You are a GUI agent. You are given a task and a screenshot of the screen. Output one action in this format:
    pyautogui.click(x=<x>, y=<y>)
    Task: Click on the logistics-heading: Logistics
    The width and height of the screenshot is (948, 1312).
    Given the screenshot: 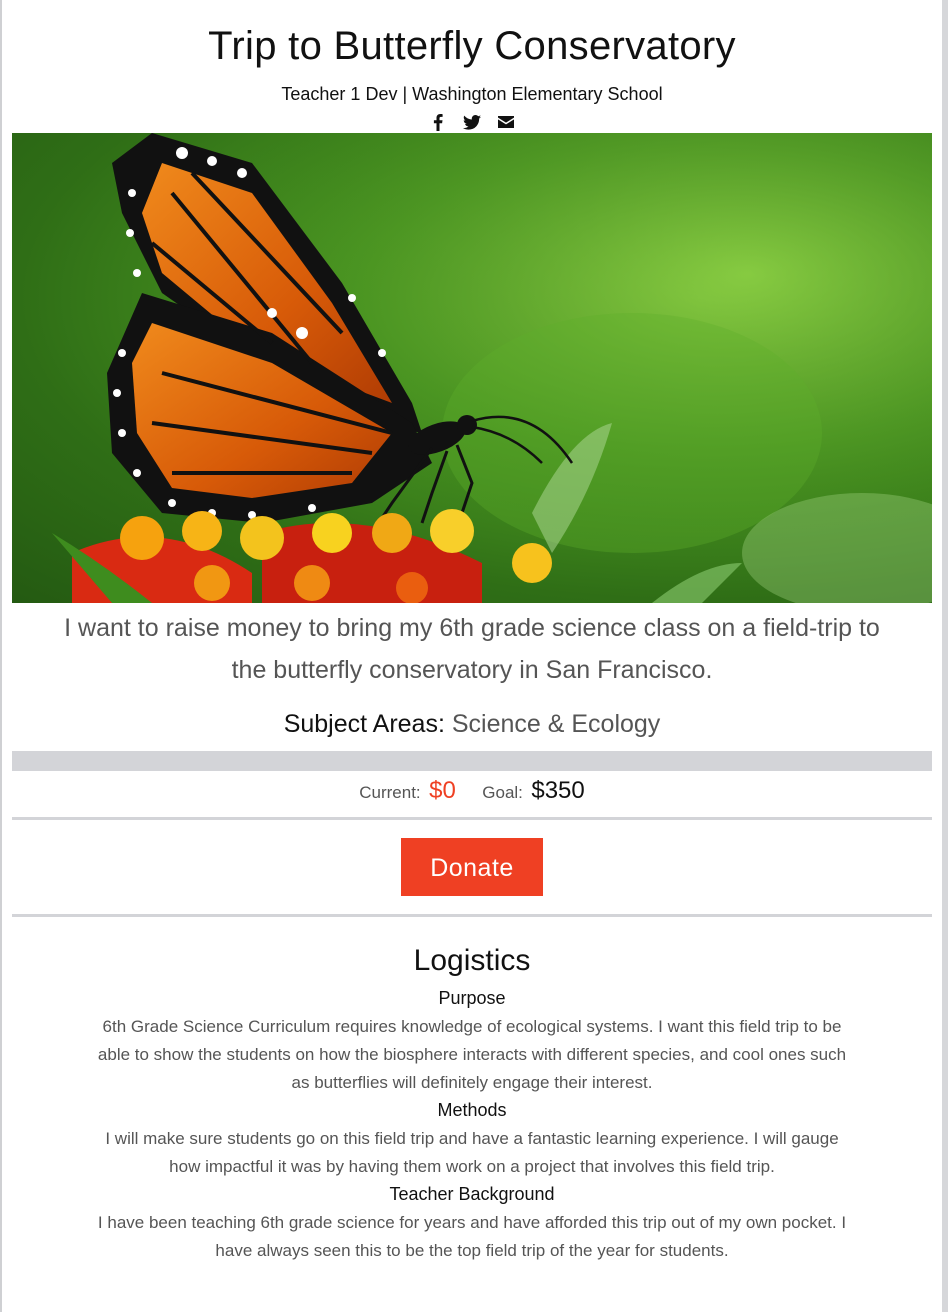 What is the action you would take?
    pyautogui.click(x=472, y=960)
    